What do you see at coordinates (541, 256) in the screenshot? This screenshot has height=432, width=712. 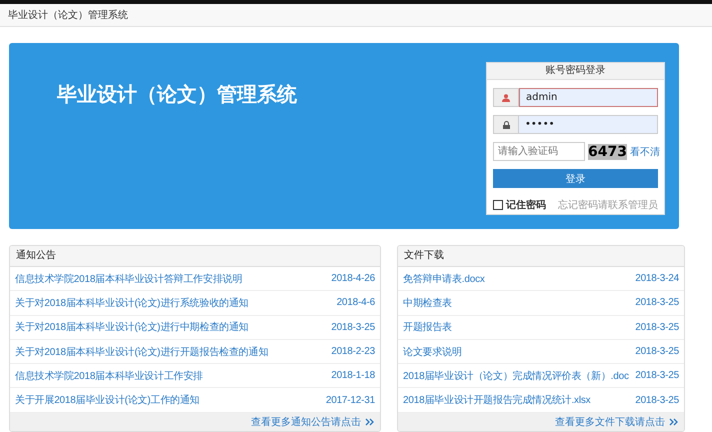 I see `panel-title: 文件下载` at bounding box center [541, 256].